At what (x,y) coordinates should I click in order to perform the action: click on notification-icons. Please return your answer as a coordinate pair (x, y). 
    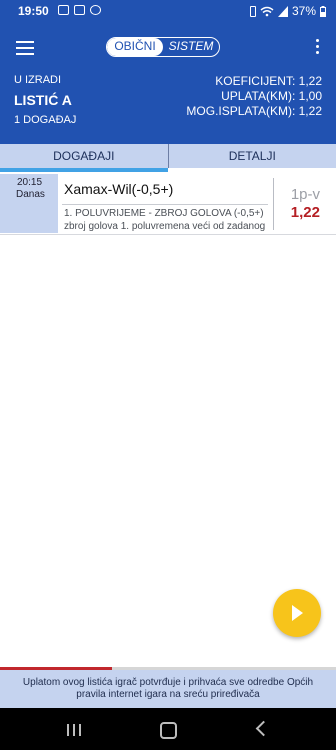
    Looking at the image, I should click on (79, 10).